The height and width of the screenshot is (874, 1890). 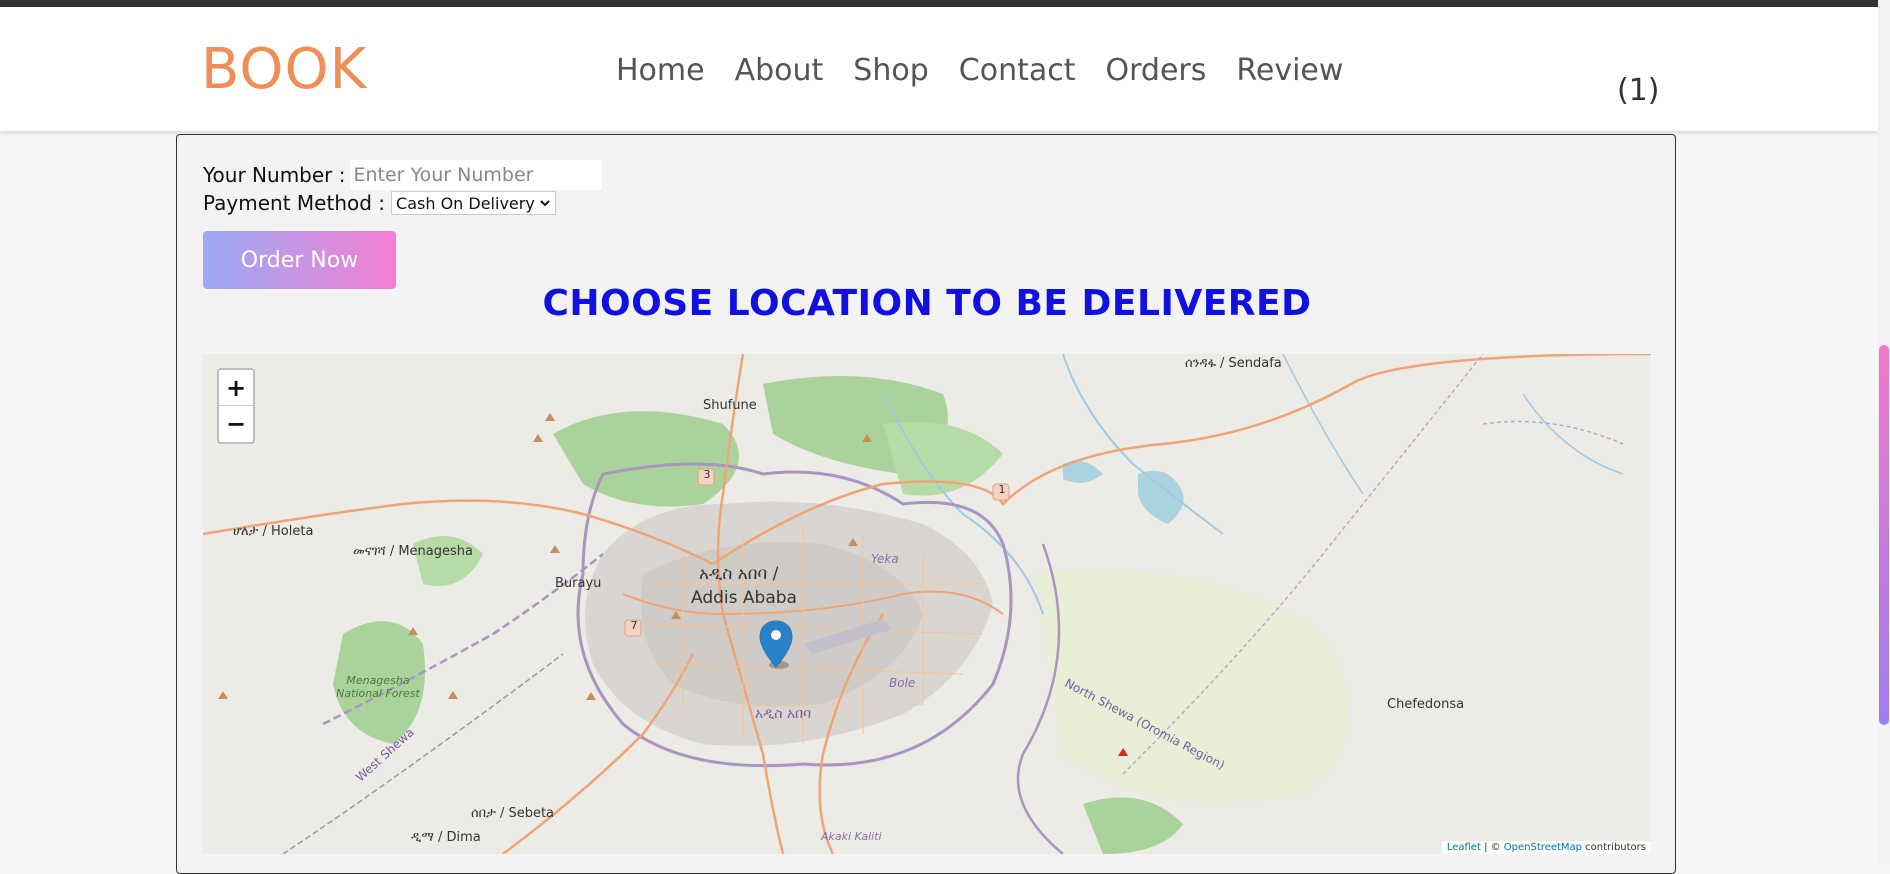 What do you see at coordinates (1638, 90) in the screenshot?
I see `cart-count: (1)` at bounding box center [1638, 90].